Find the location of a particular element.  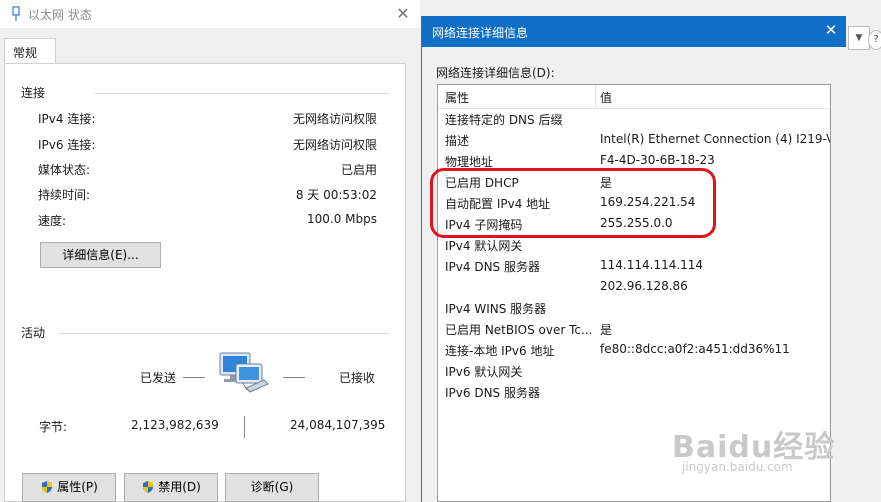

activity-section-title: 活动 is located at coordinates (33, 333).